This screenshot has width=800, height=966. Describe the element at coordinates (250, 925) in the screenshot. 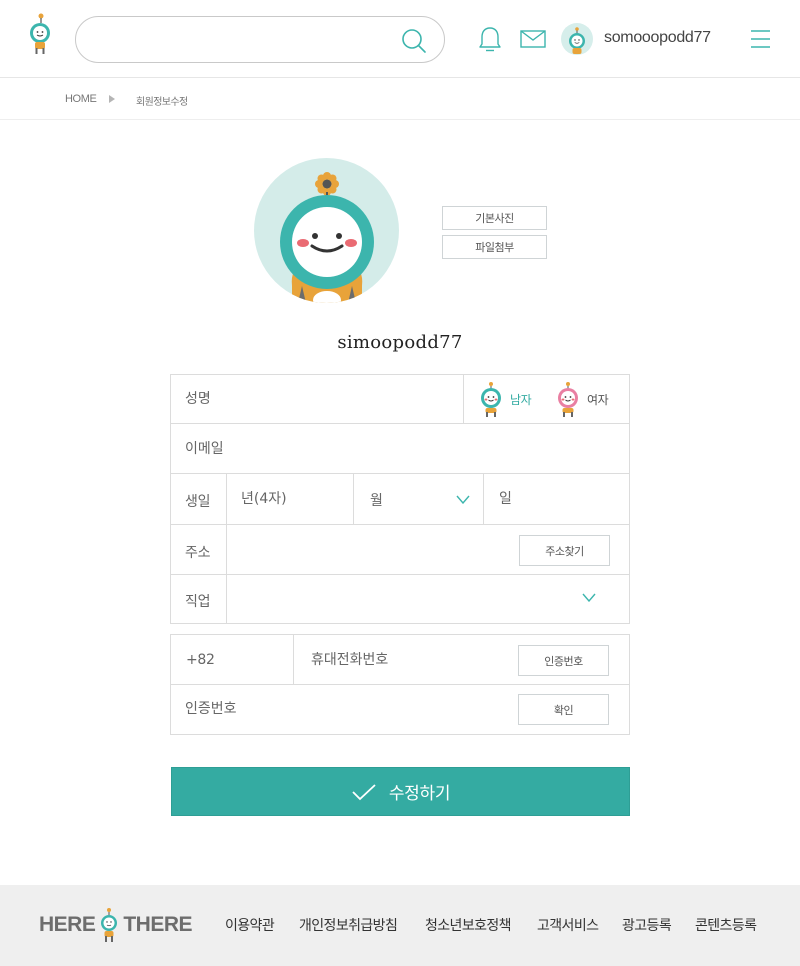

I see `footer-link-terms: 이용약관` at that location.